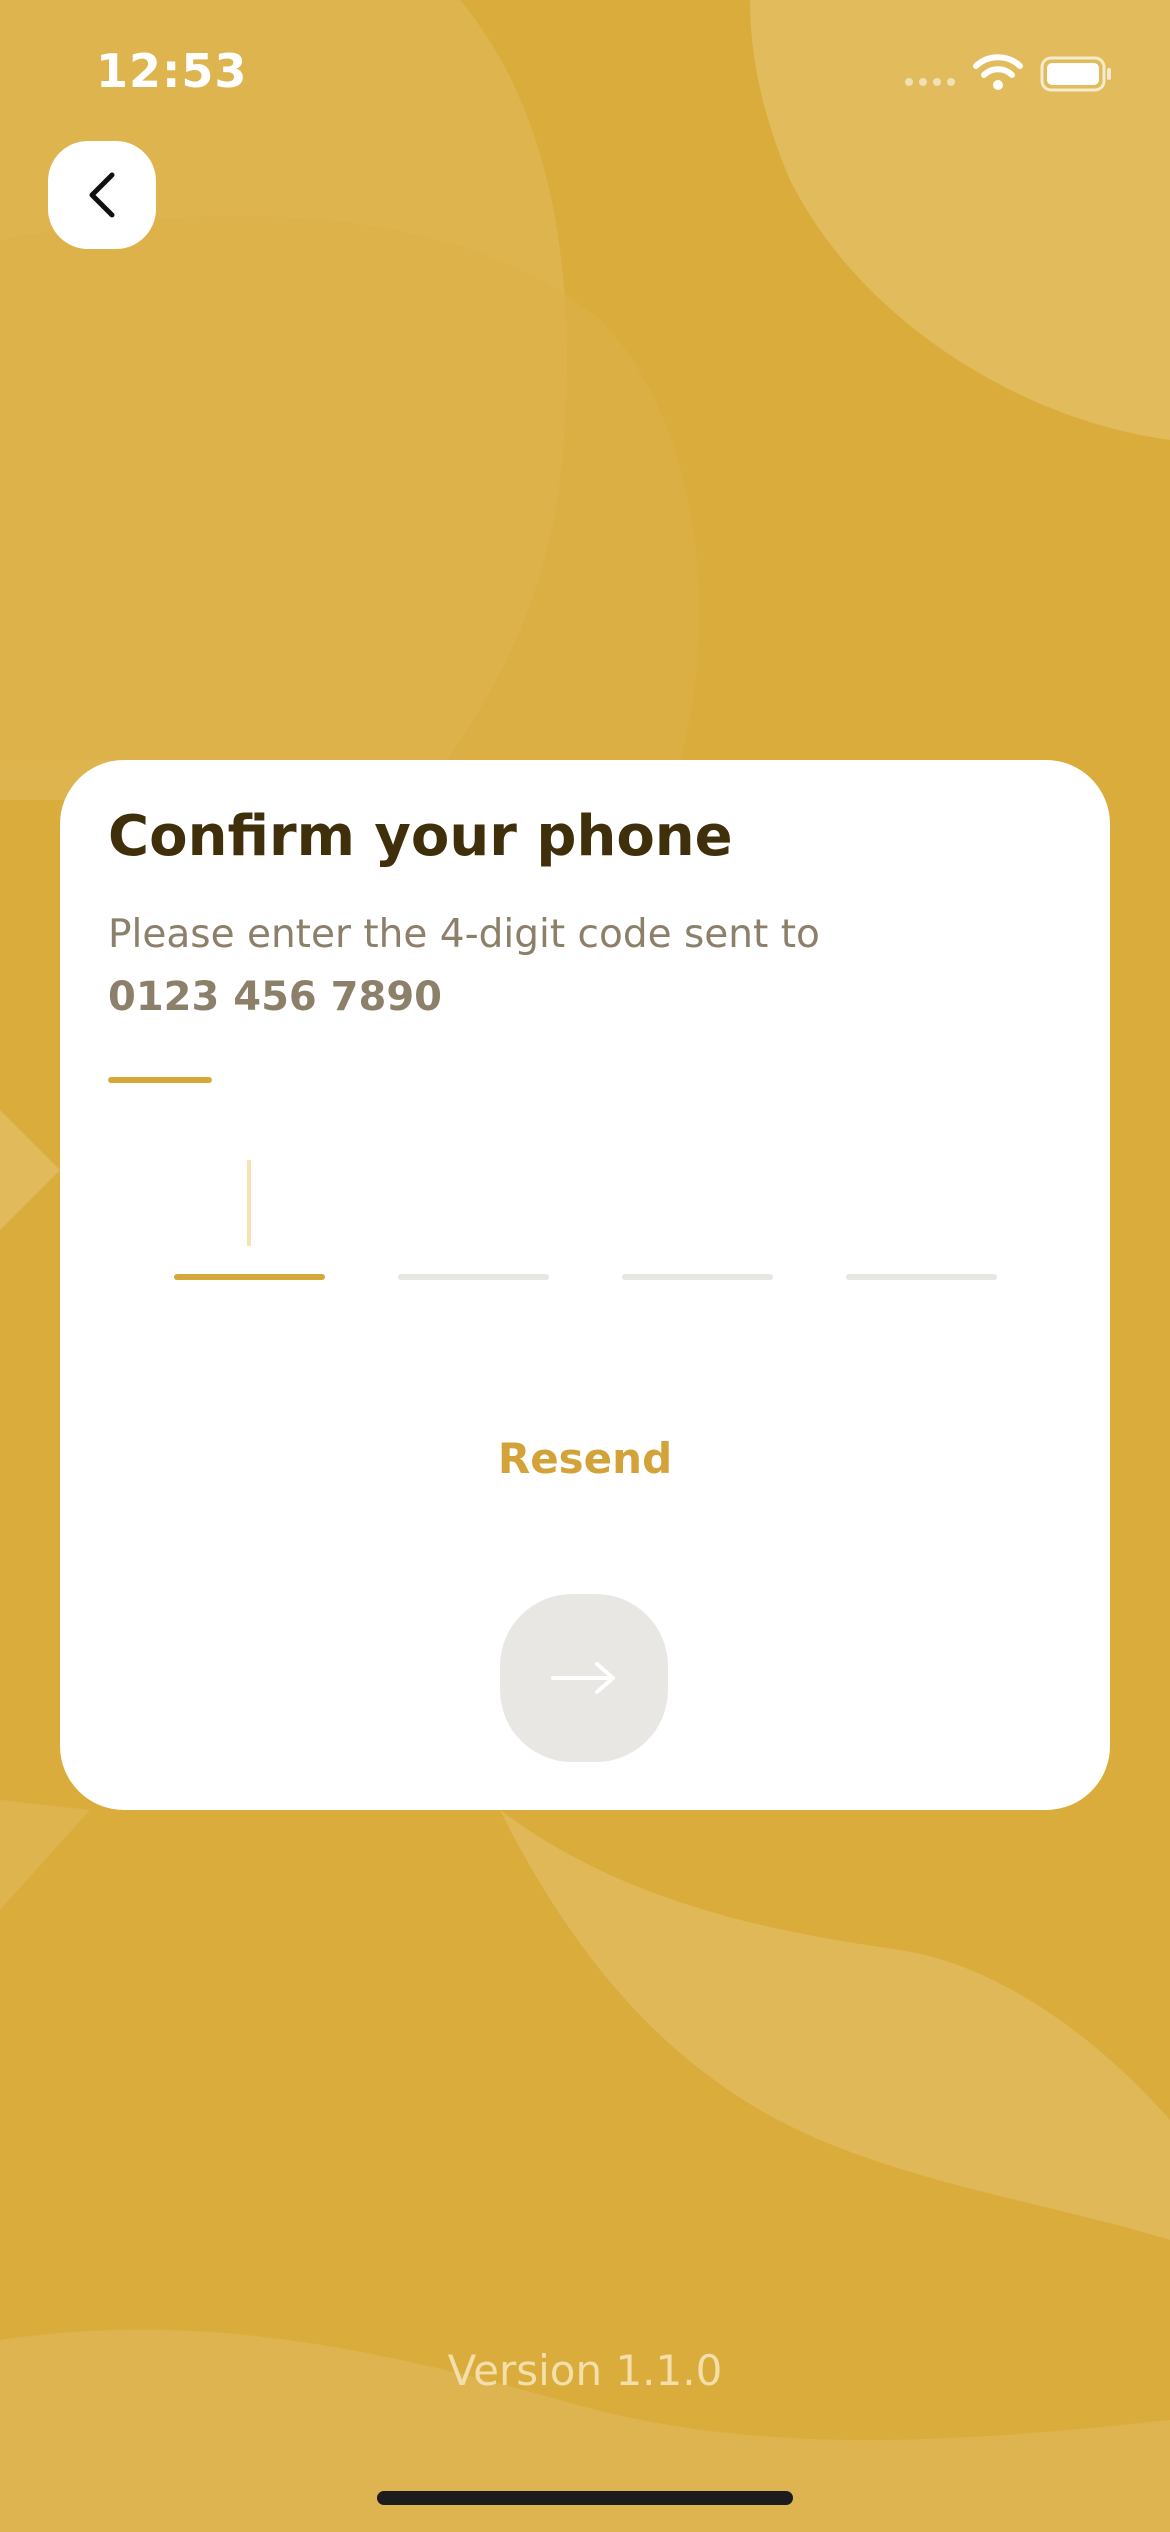 This screenshot has width=1170, height=2532. Describe the element at coordinates (998, 72) in the screenshot. I see `wifi-icon` at that location.